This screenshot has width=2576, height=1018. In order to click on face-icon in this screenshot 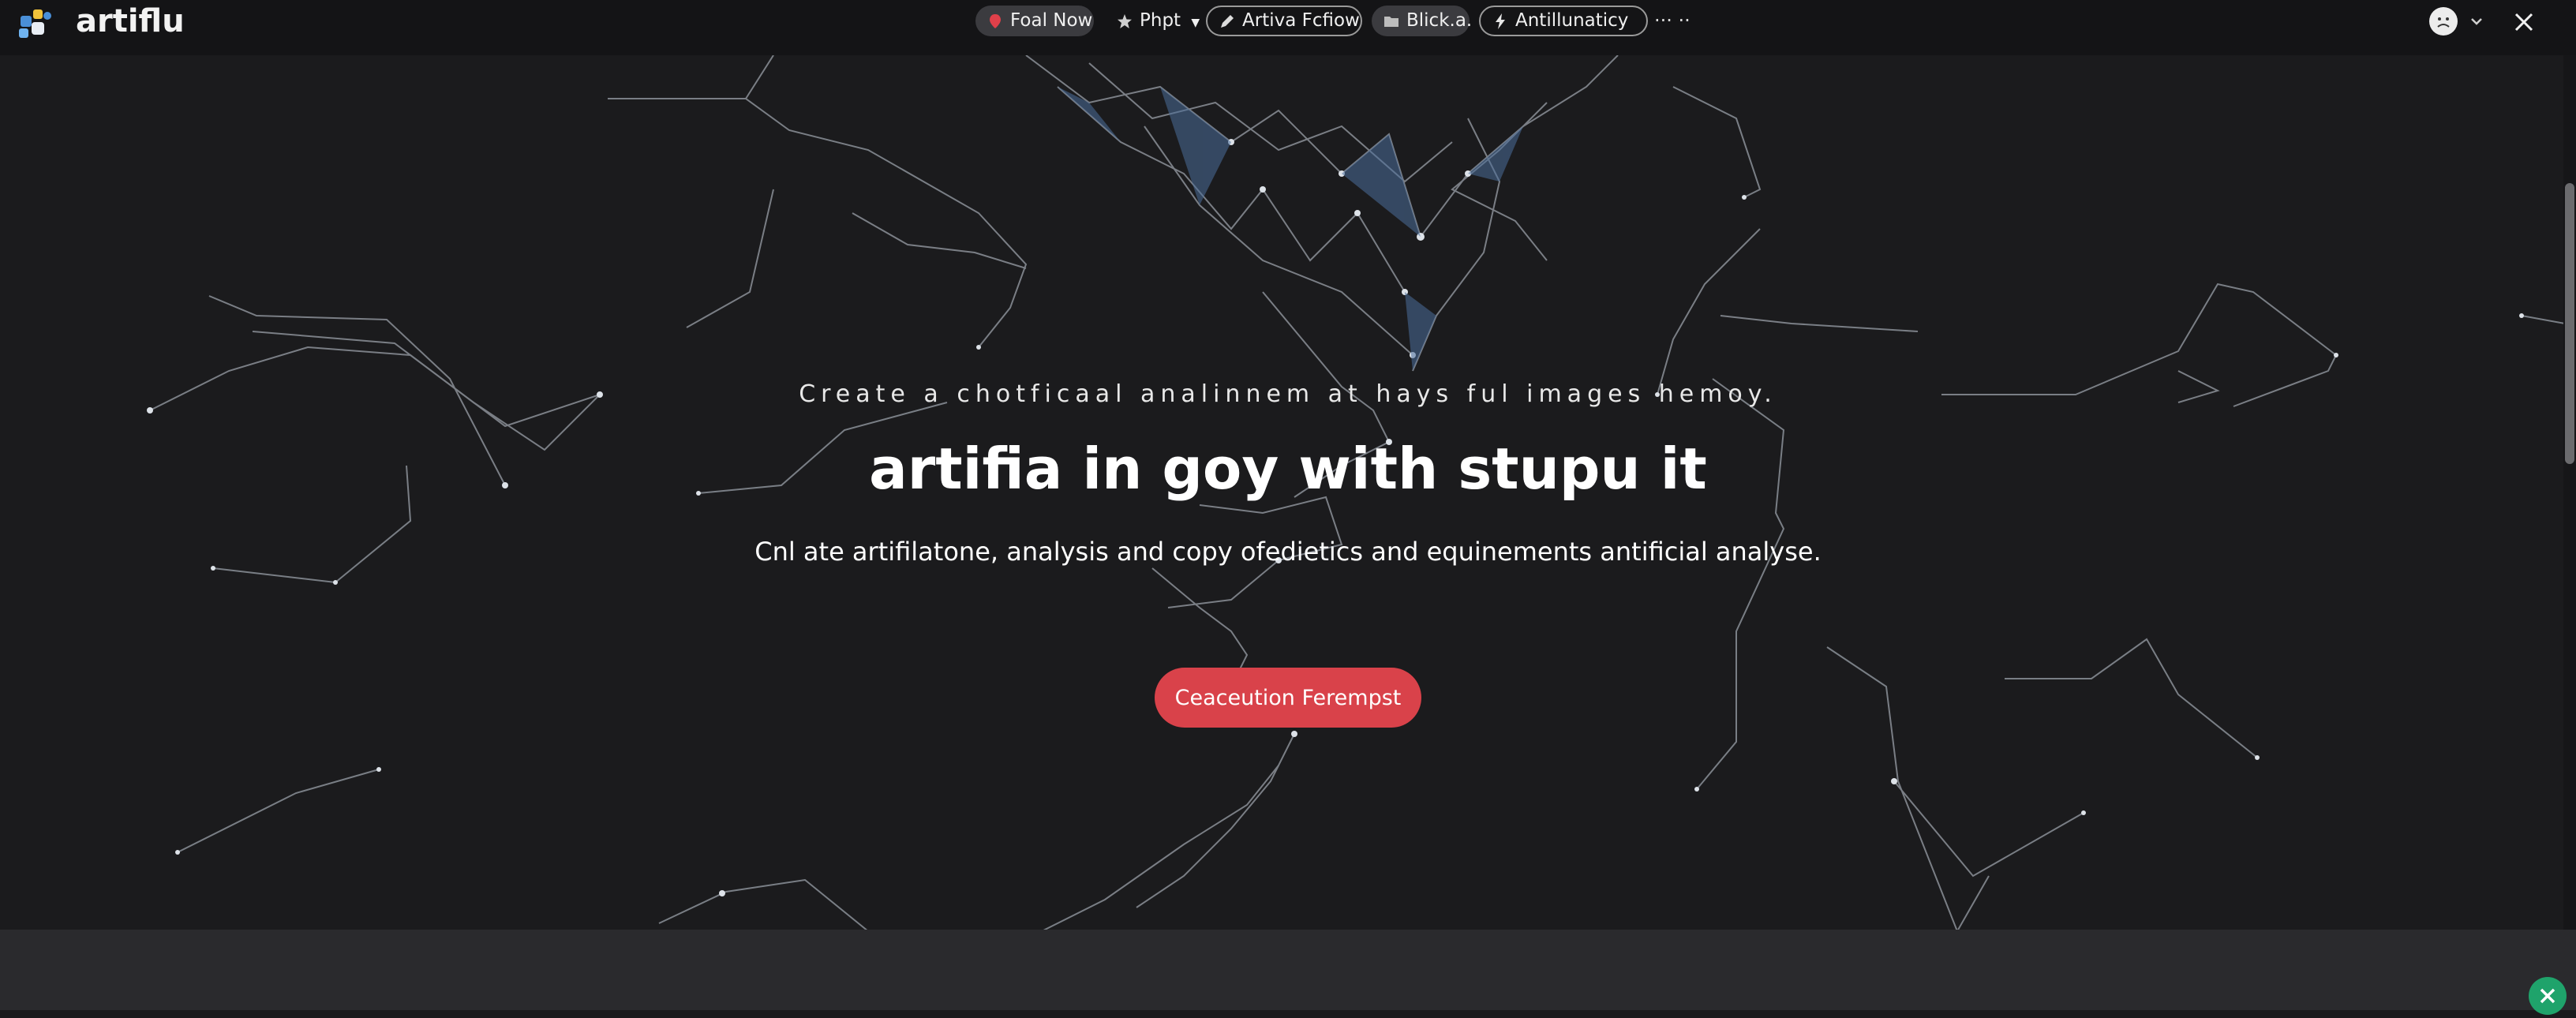, I will do `click(2443, 22)`.